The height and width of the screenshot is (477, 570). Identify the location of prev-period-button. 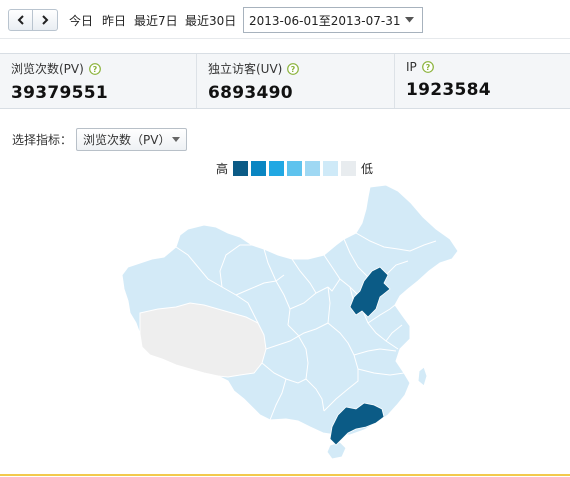
(20, 20).